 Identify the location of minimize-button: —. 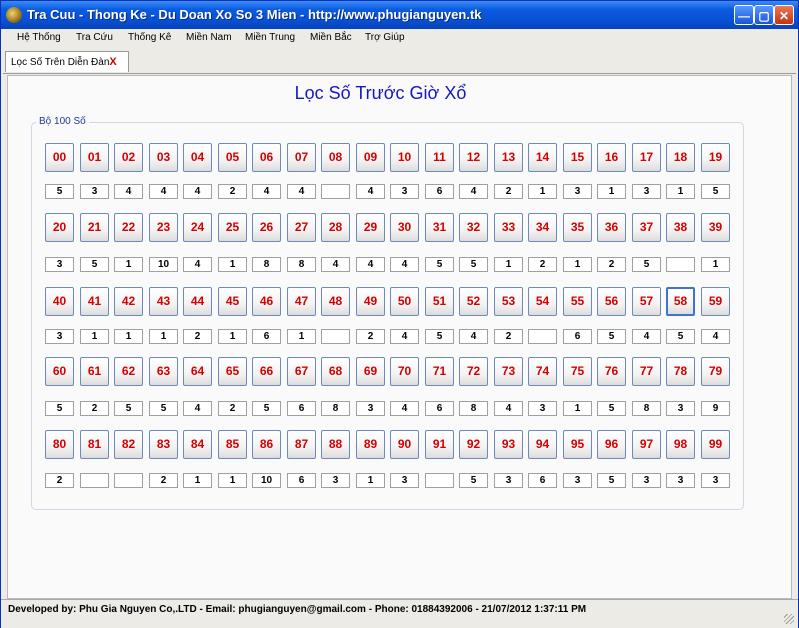
(744, 15).